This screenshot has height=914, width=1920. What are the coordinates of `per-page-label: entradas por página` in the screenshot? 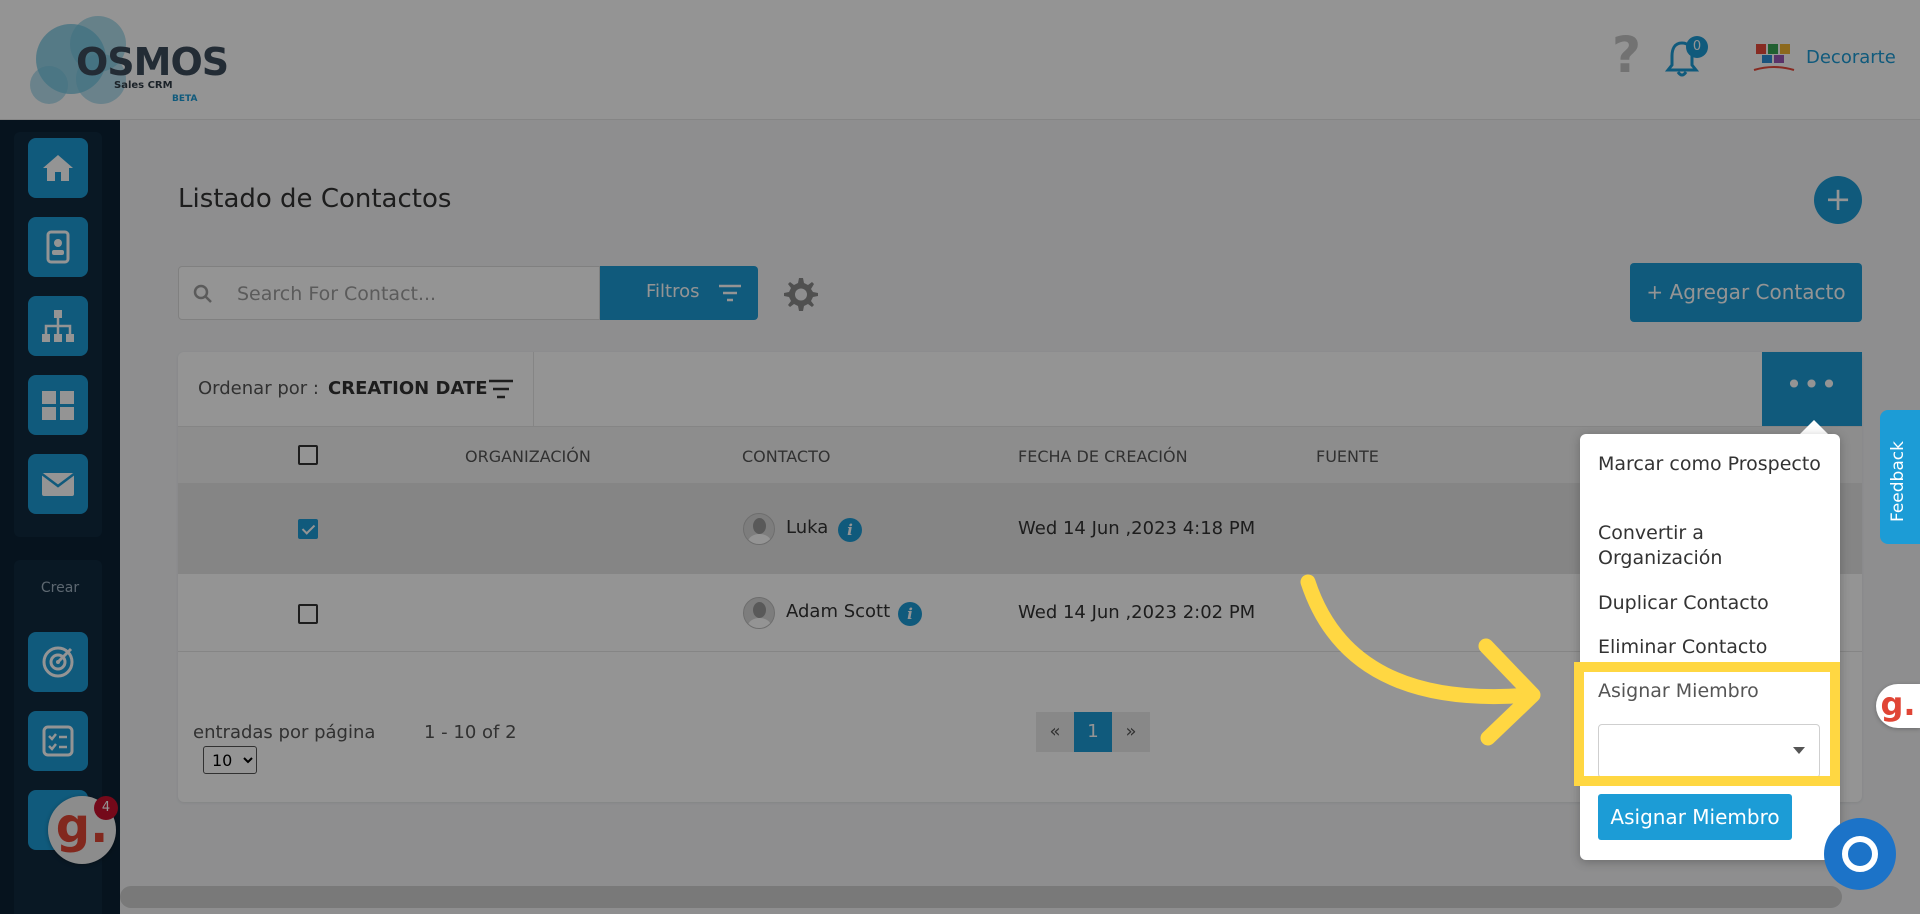 It's located at (284, 732).